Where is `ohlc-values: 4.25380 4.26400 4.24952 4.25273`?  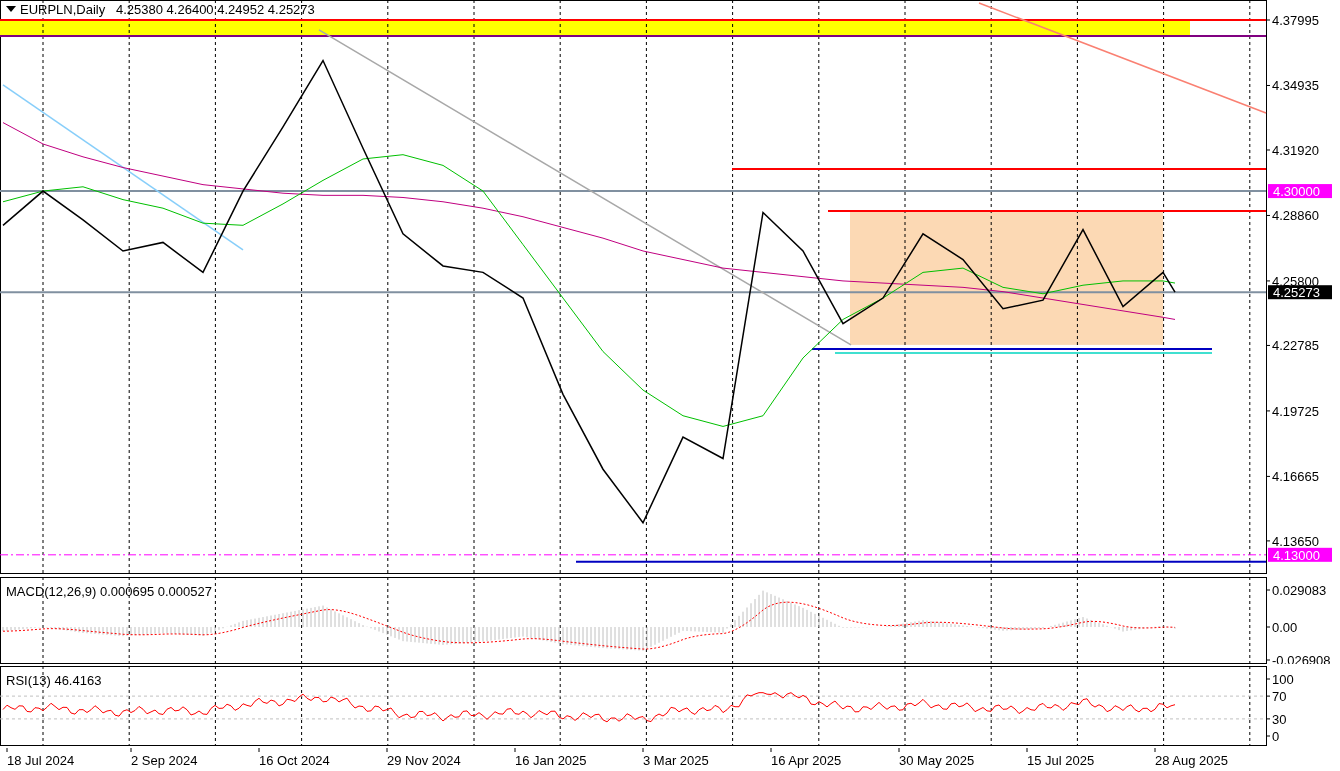
ohlc-values: 4.25380 4.26400 4.24952 4.25273 is located at coordinates (215, 9).